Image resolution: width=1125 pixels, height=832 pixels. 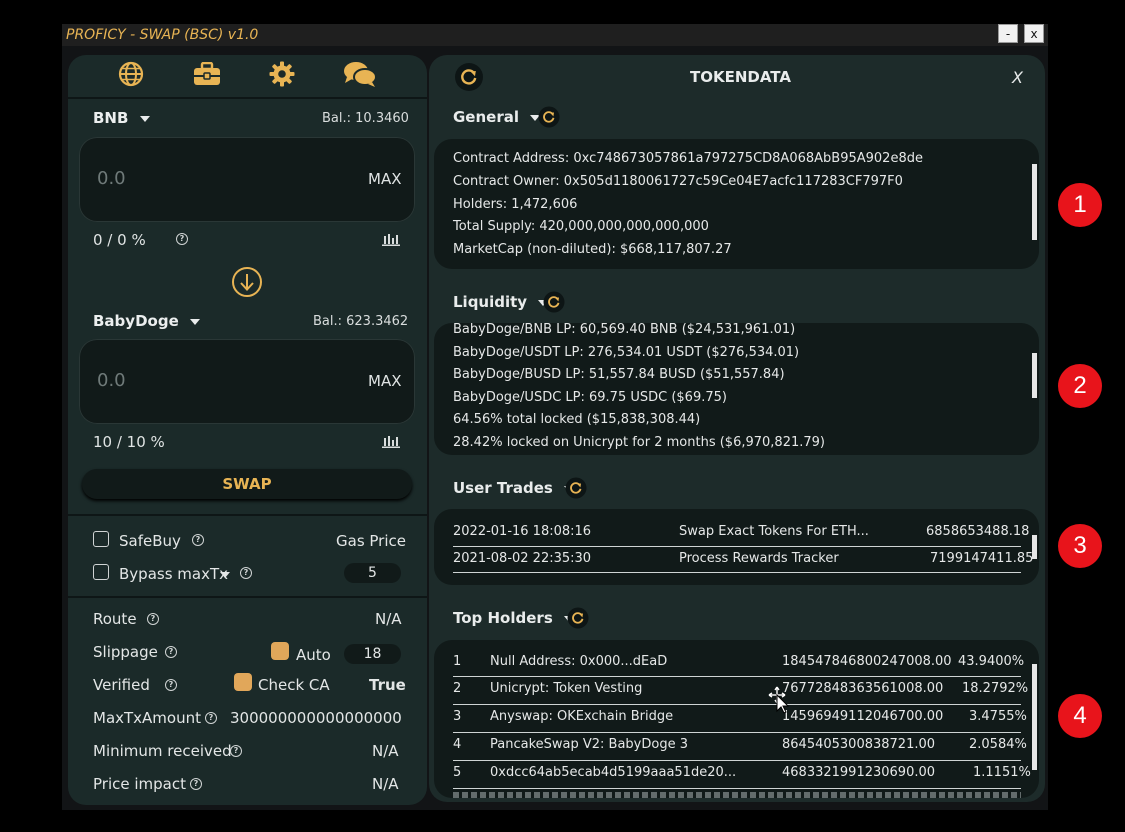 What do you see at coordinates (549, 117) in the screenshot?
I see `refresh-general-button` at bounding box center [549, 117].